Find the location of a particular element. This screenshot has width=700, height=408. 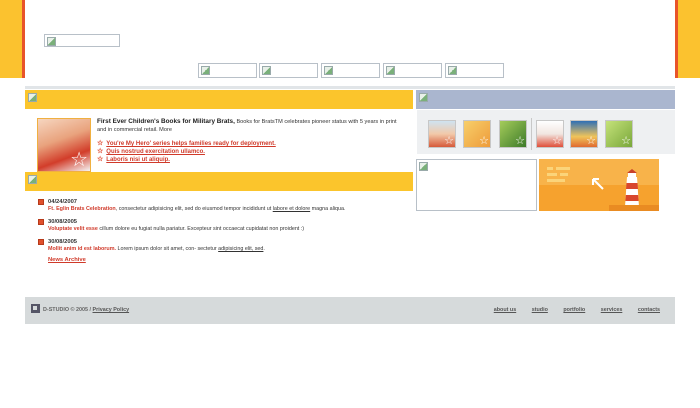

gallery-thumb-6: ☆ is located at coordinates (619, 134).